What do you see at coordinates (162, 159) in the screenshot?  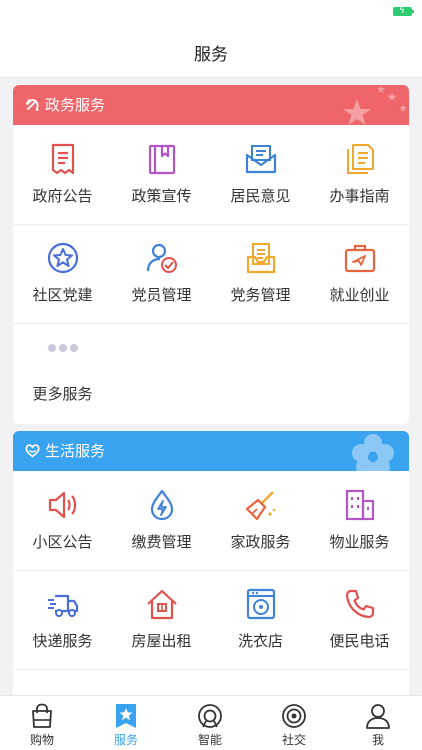 I see `bookmark-book-icon` at bounding box center [162, 159].